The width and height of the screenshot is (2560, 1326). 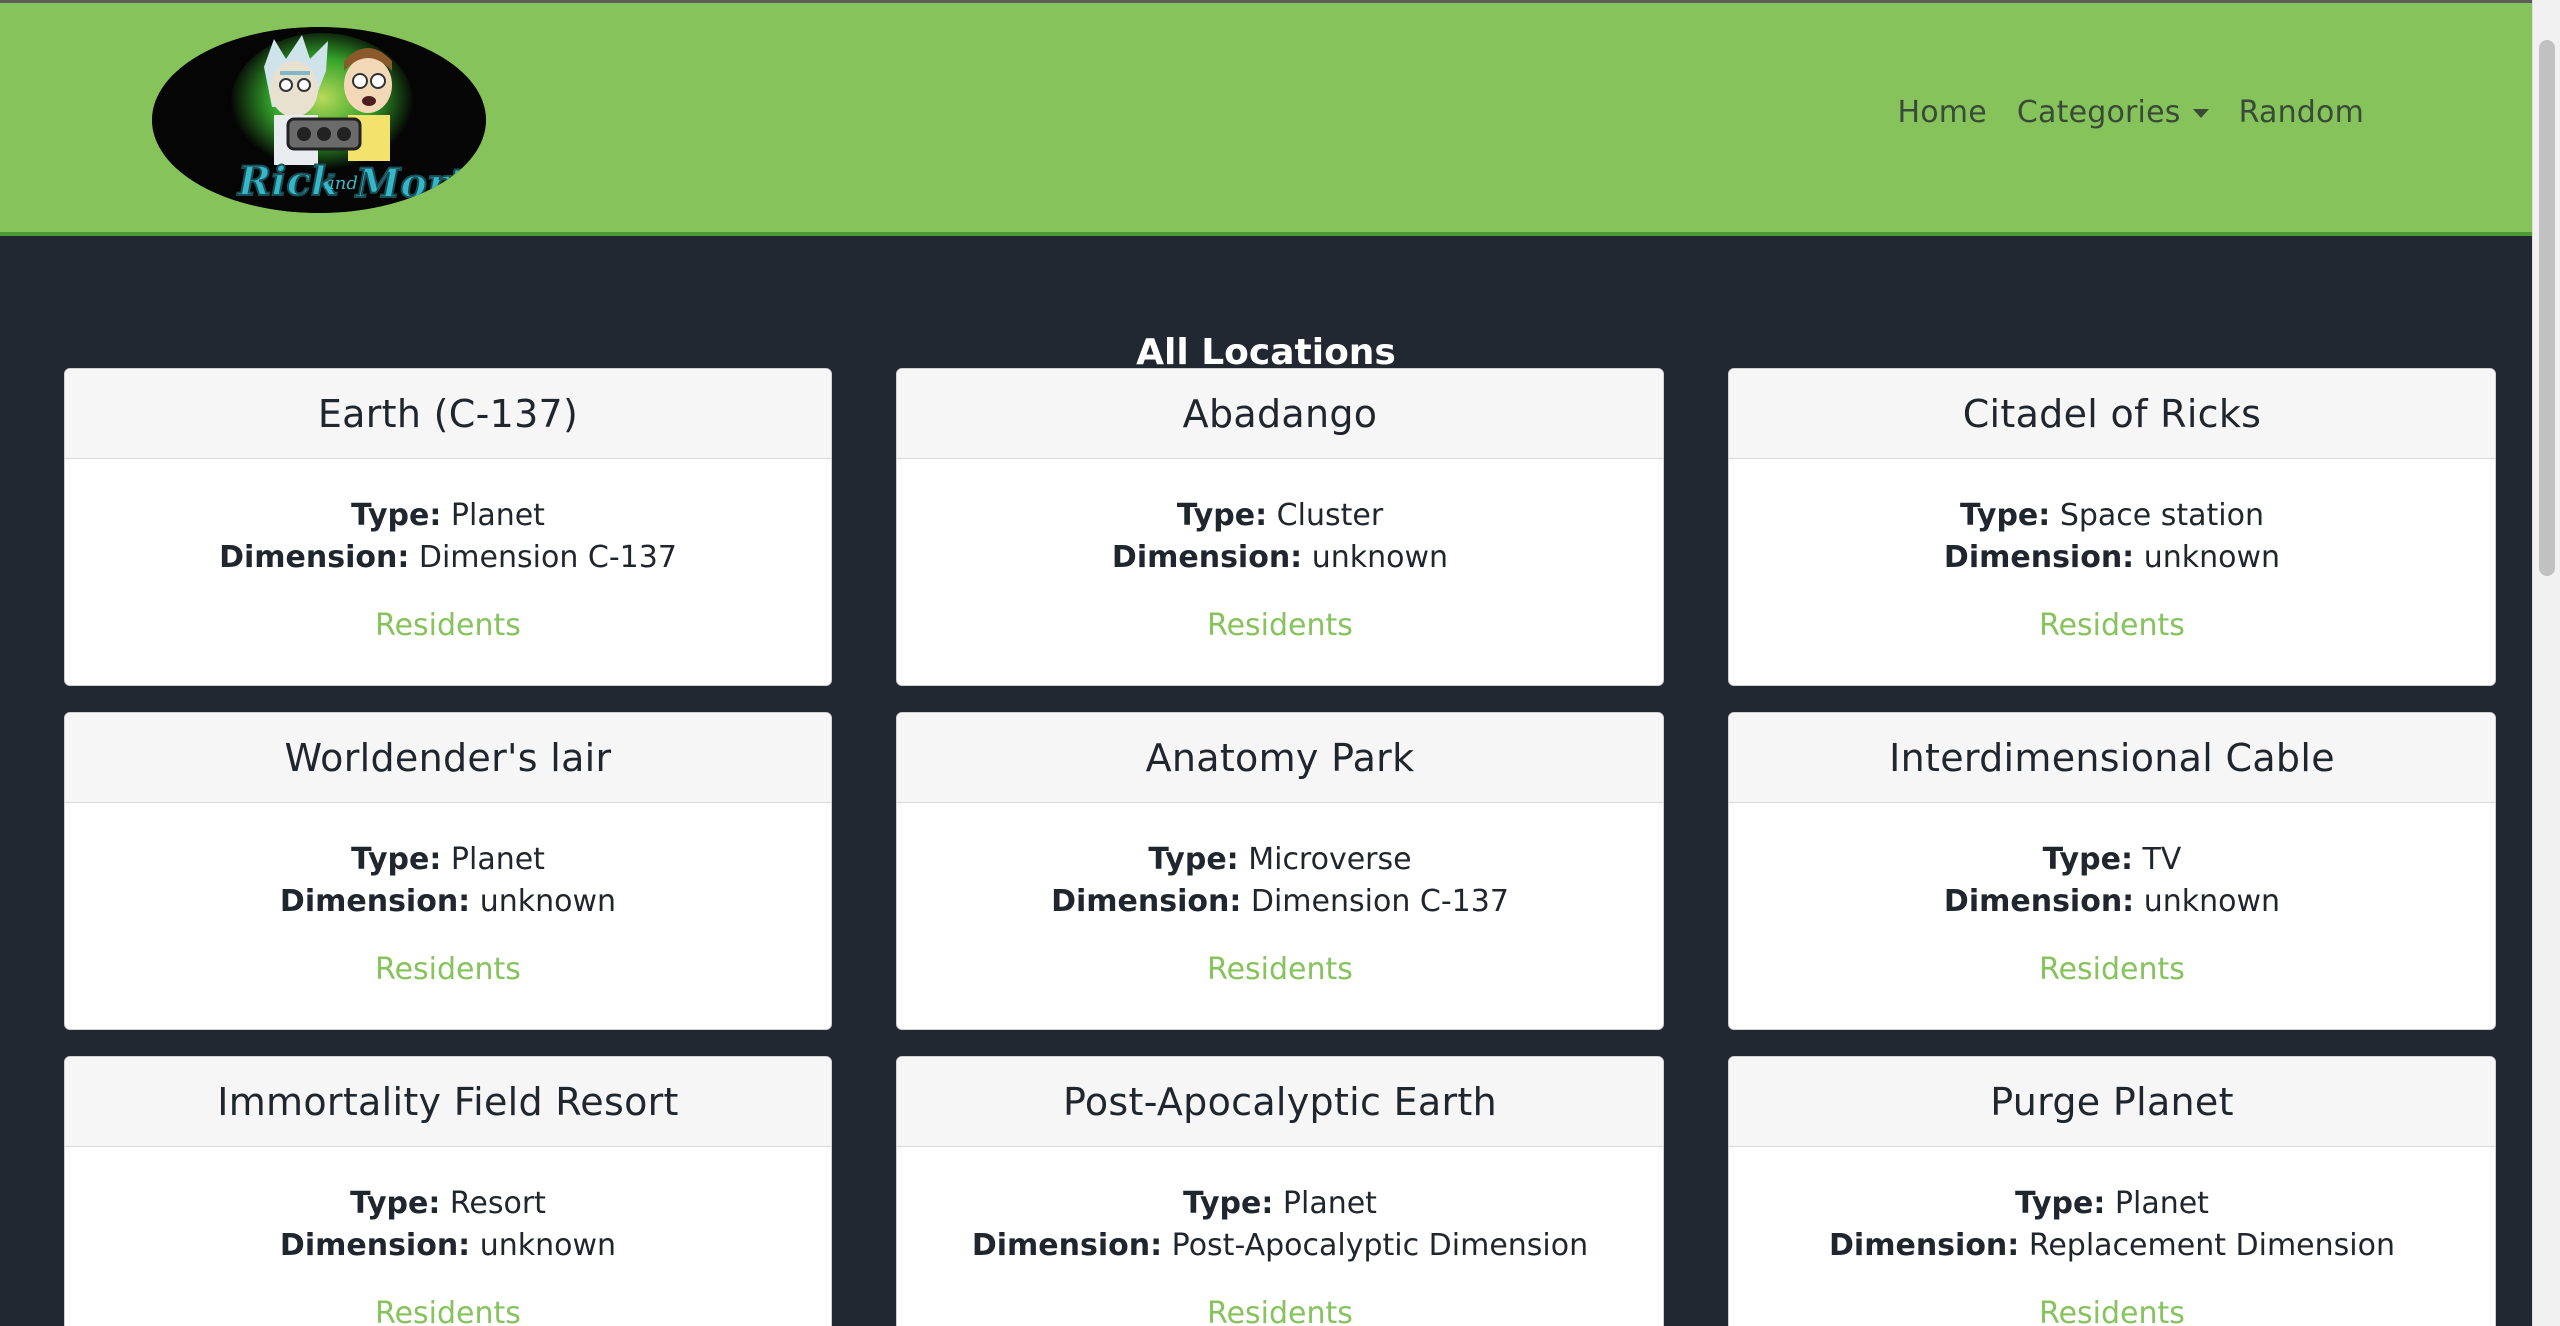 What do you see at coordinates (2546, 663) in the screenshot?
I see `vertical-scrollbar` at bounding box center [2546, 663].